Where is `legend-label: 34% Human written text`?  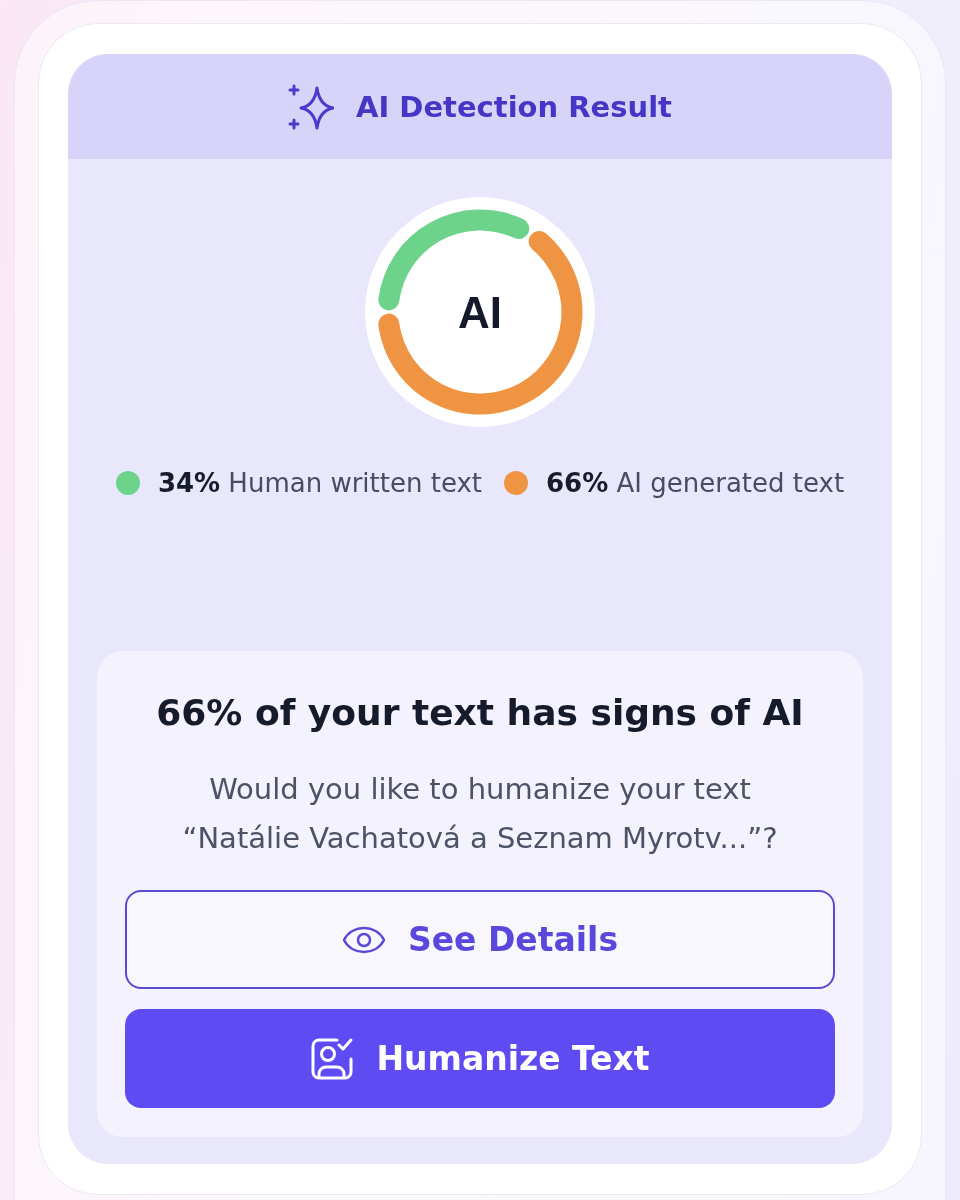 legend-label: 34% Human written text is located at coordinates (320, 483).